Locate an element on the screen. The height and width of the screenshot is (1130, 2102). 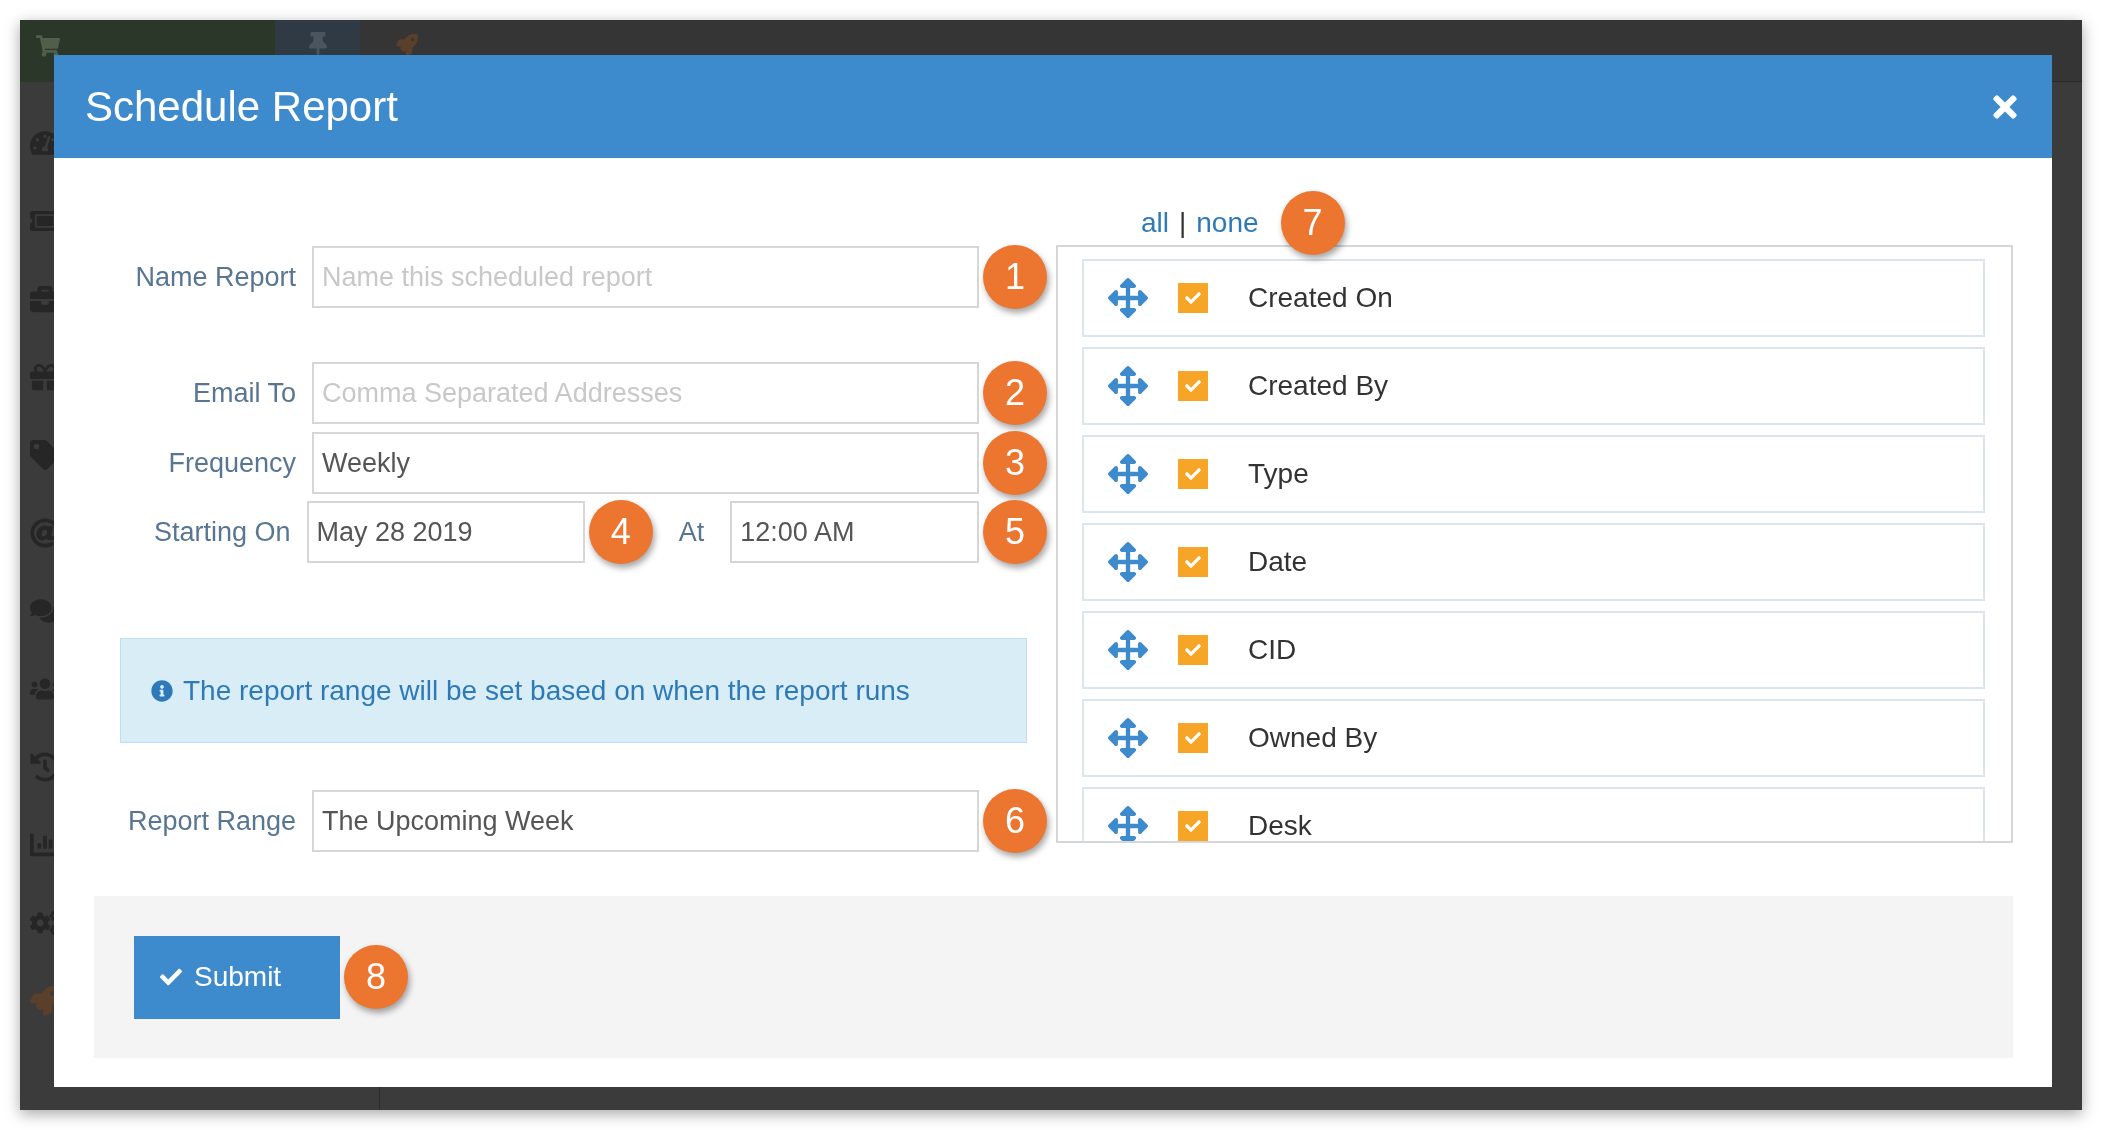
callout-badge: 1 is located at coordinates (1015, 277).